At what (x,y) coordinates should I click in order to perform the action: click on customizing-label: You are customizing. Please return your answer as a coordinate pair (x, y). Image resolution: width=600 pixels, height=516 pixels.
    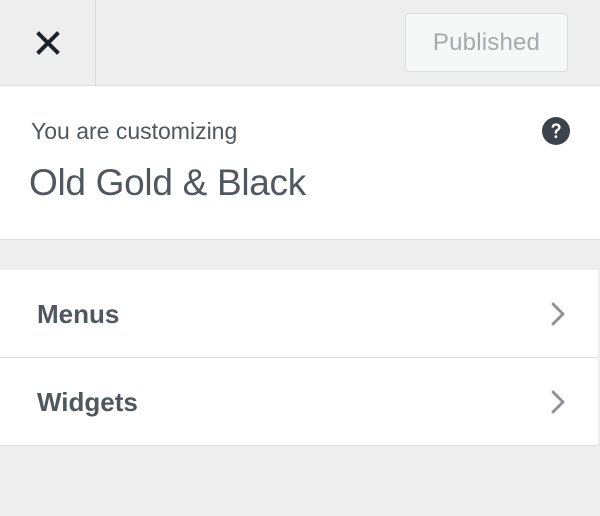
    Looking at the image, I should click on (134, 131).